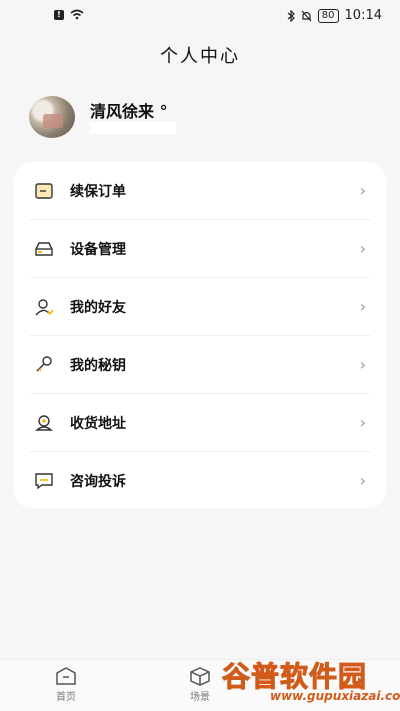  Describe the element at coordinates (363, 15) in the screenshot. I see `clock: 10:14` at that location.